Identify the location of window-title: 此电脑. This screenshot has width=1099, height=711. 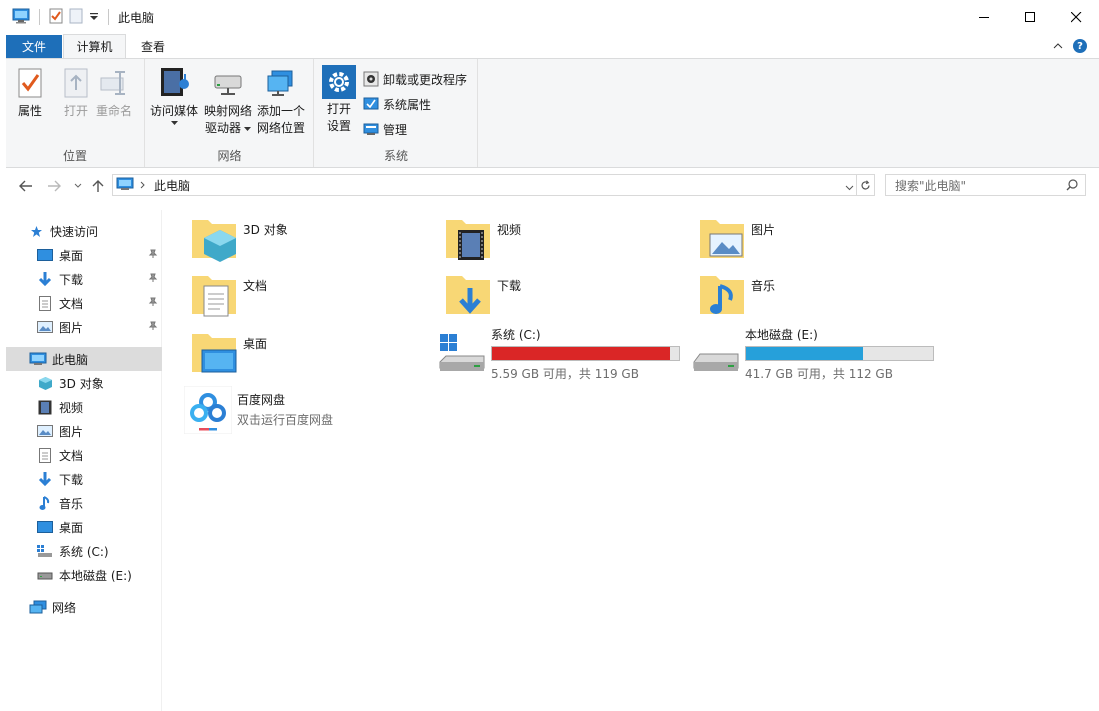
(136, 17).